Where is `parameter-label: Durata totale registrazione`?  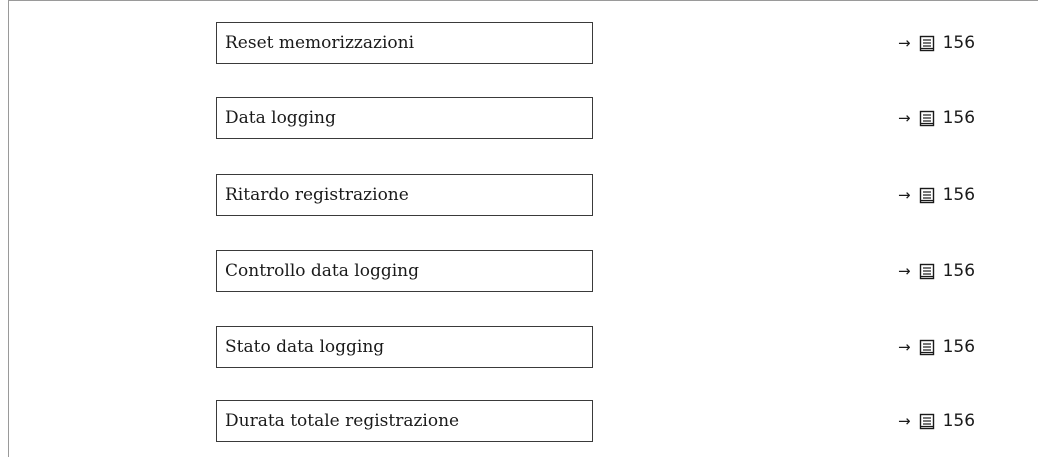 parameter-label: Durata totale registrazione is located at coordinates (342, 421).